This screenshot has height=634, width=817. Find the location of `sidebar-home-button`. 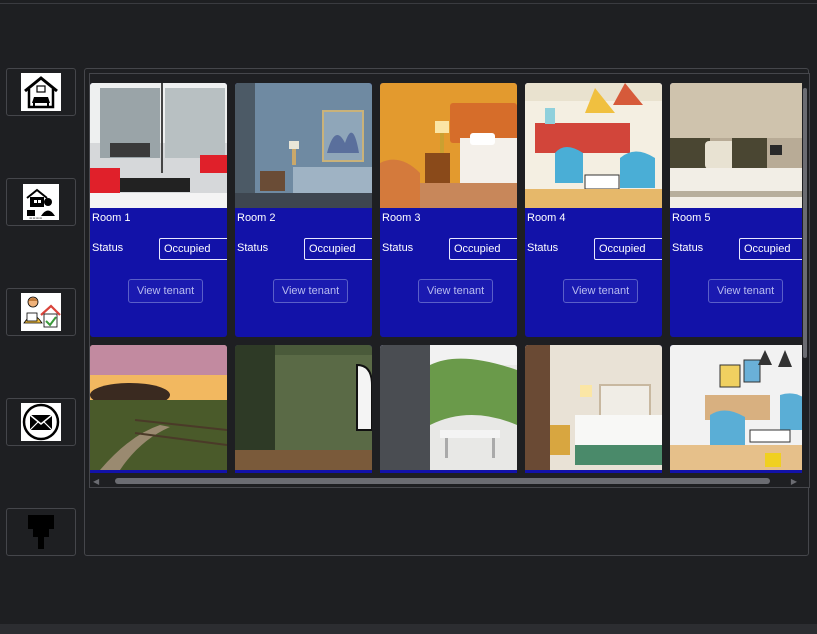

sidebar-home-button is located at coordinates (41, 92).